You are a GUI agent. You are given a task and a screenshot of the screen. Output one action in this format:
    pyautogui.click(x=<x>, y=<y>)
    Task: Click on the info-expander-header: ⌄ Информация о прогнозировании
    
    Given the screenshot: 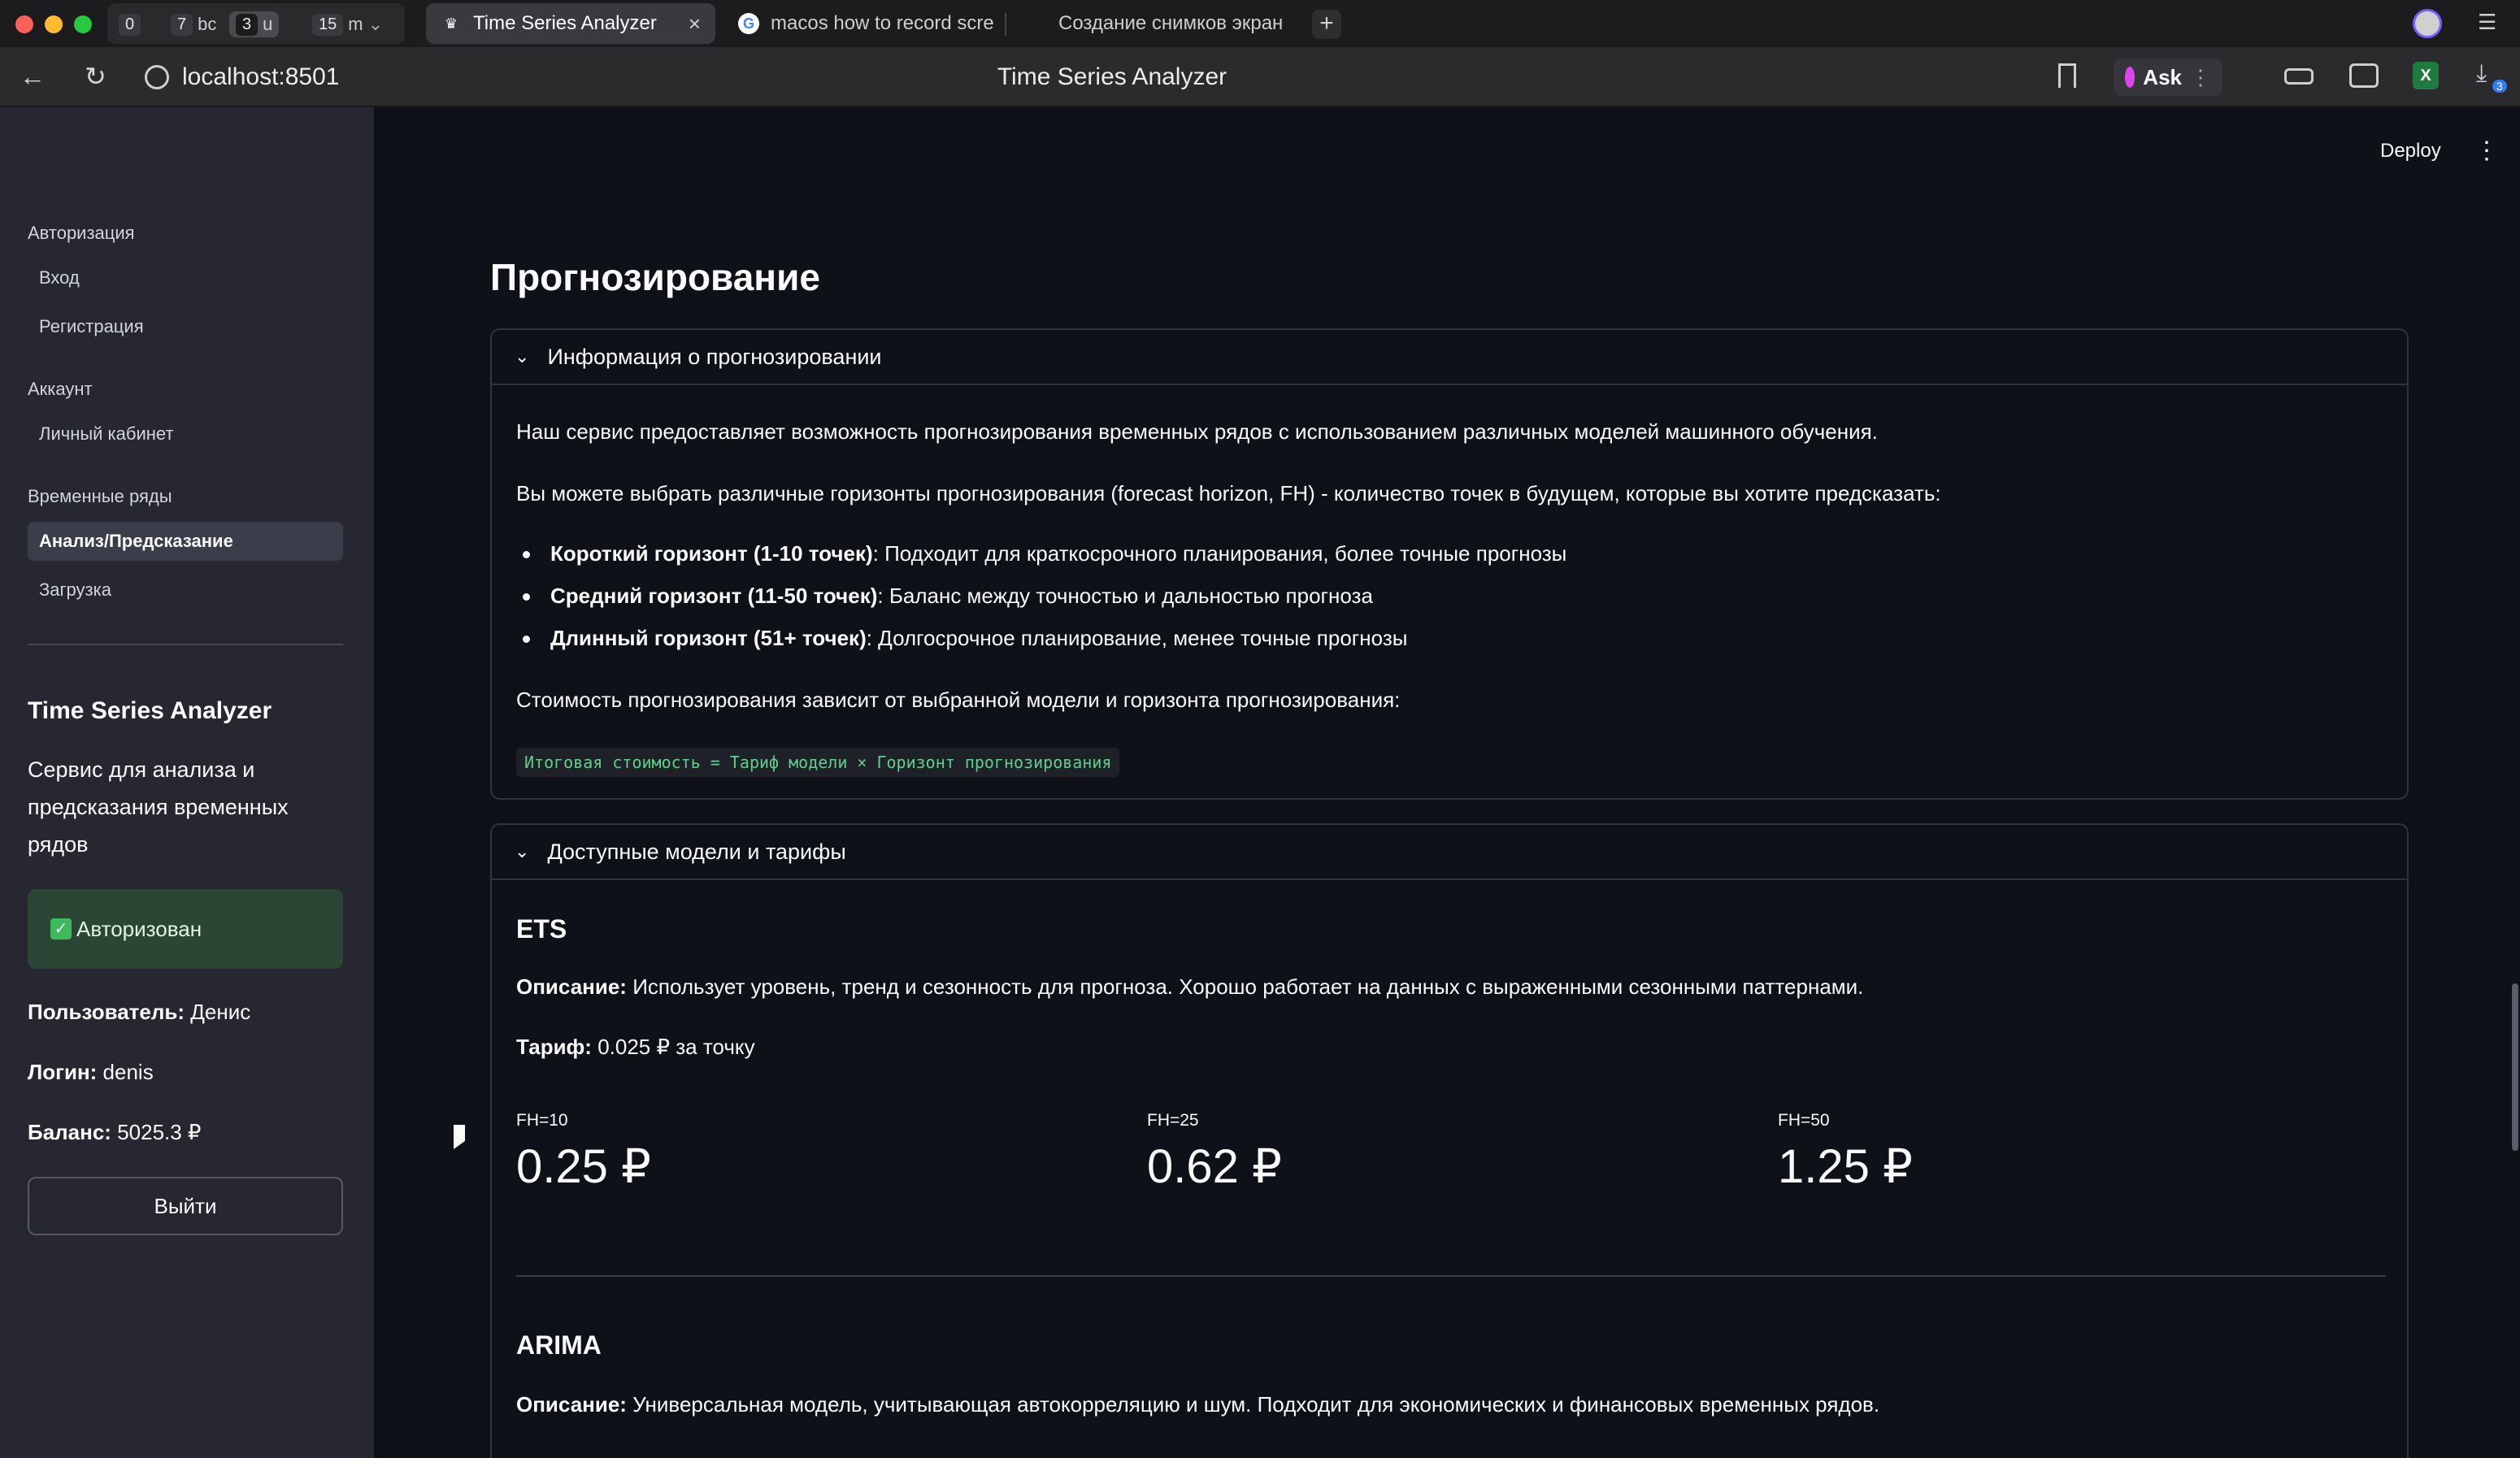 What is the action you would take?
    pyautogui.click(x=1449, y=357)
    